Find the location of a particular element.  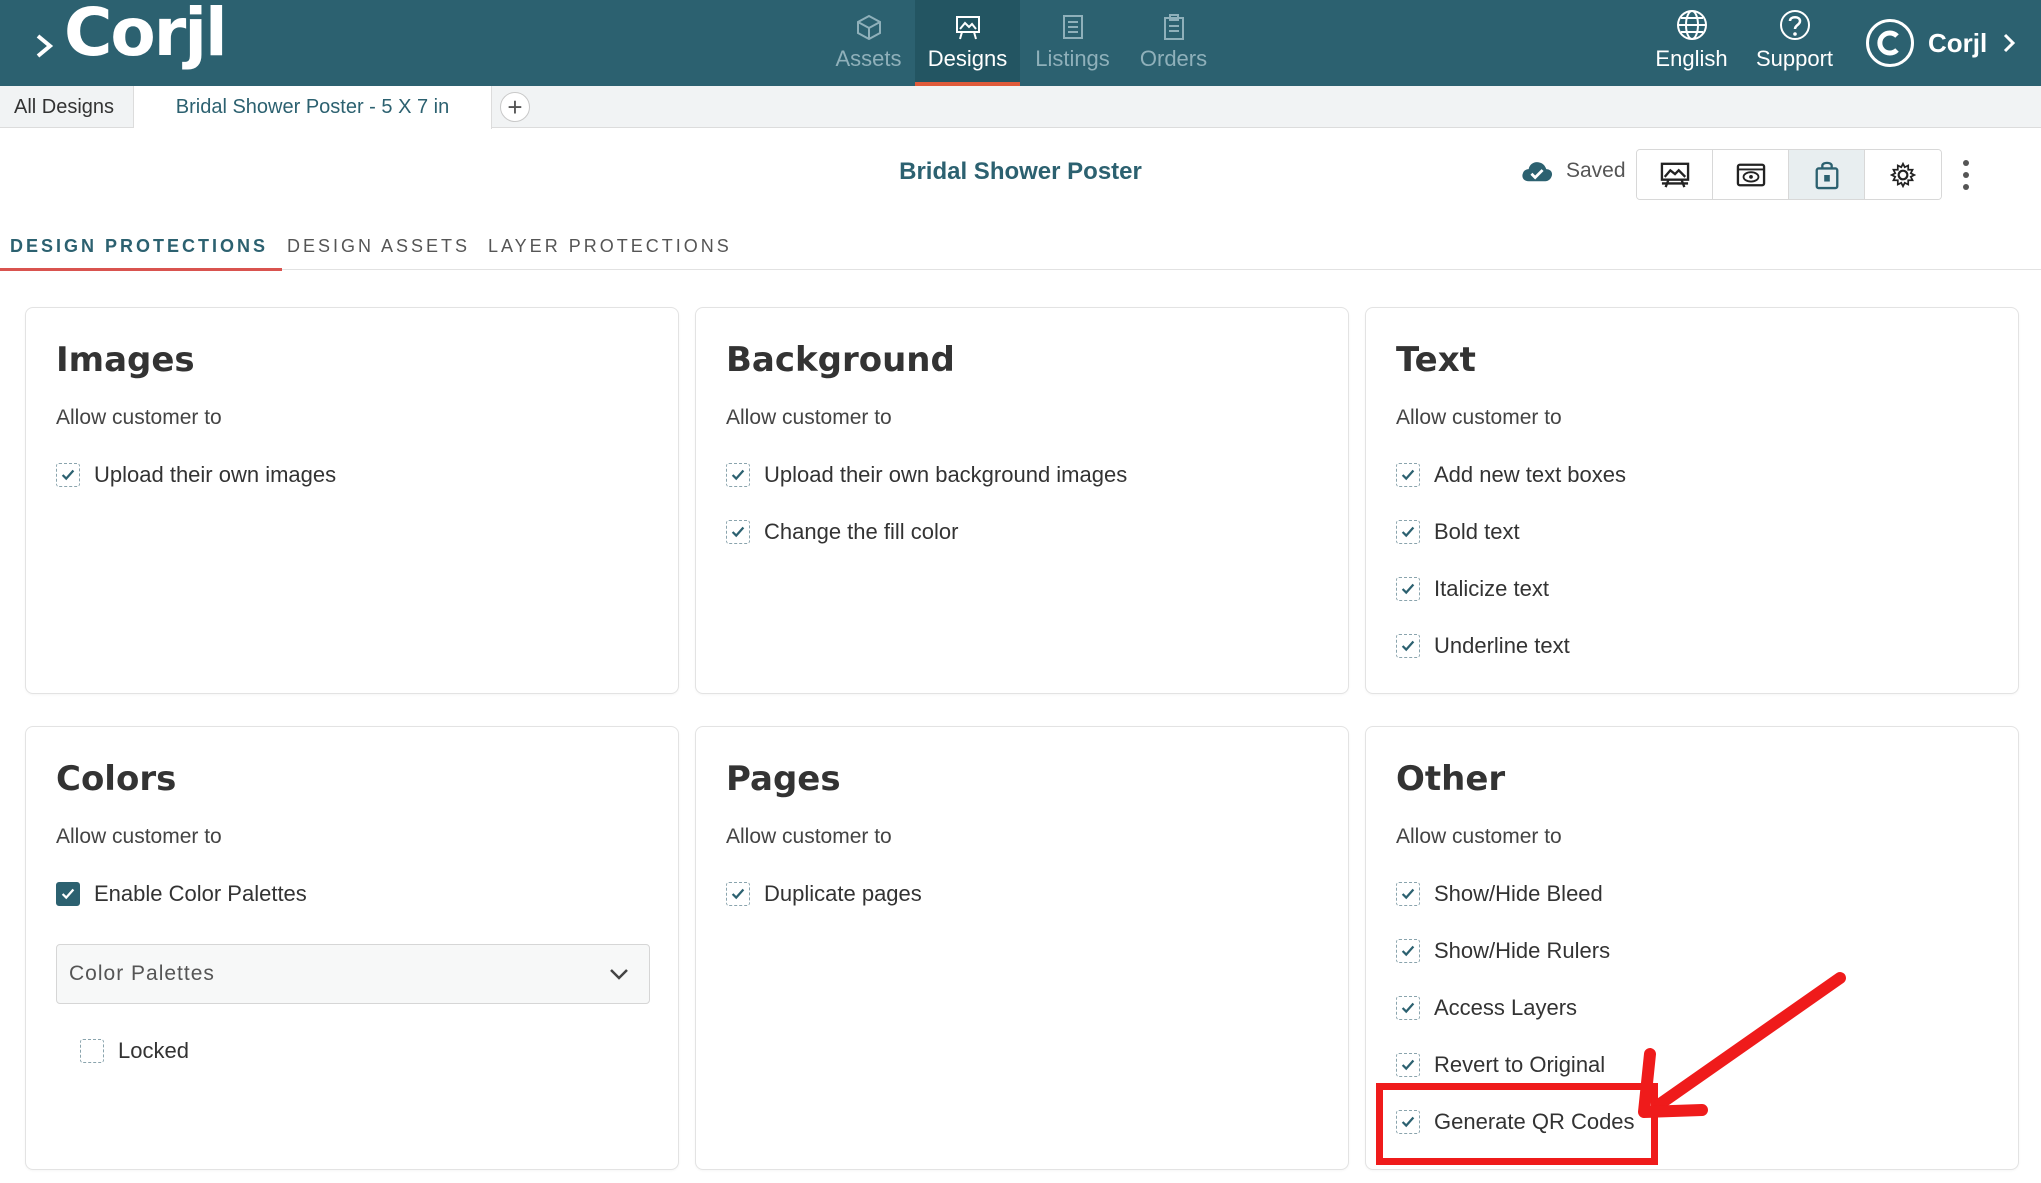

option-label: Duplicate pages is located at coordinates (843, 893).